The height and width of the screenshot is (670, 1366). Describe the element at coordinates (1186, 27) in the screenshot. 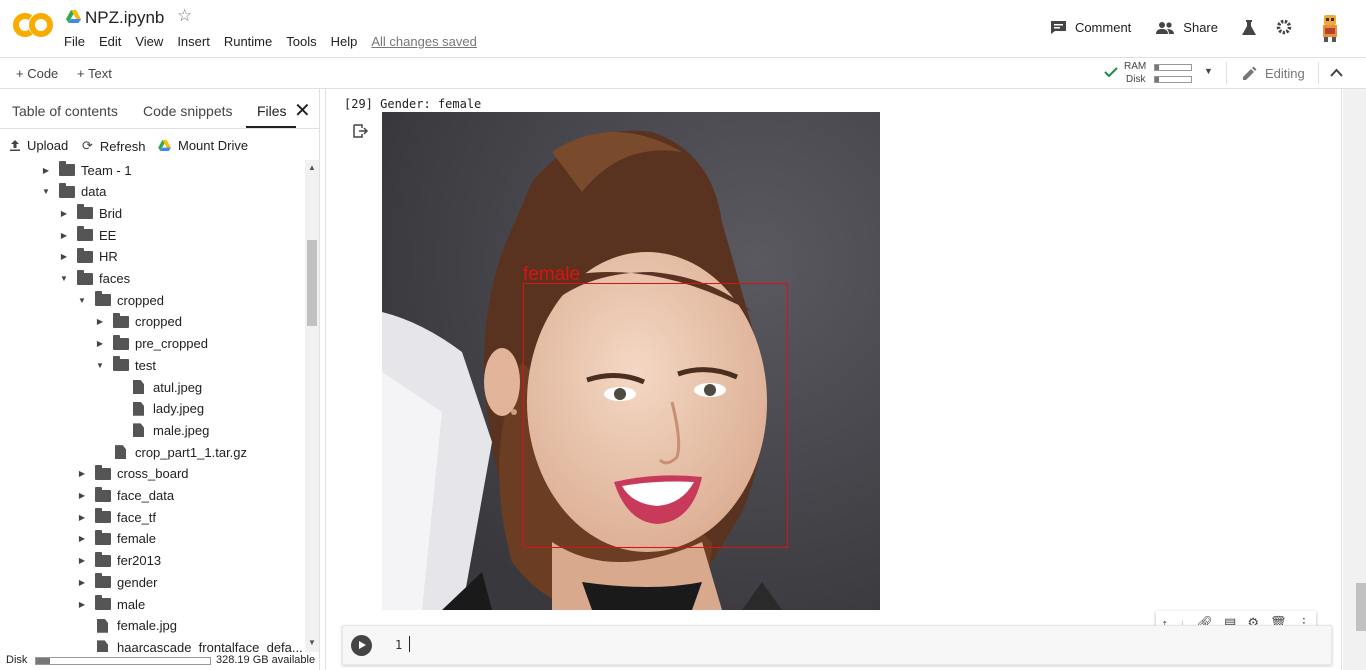

I see `share-button: Share` at that location.